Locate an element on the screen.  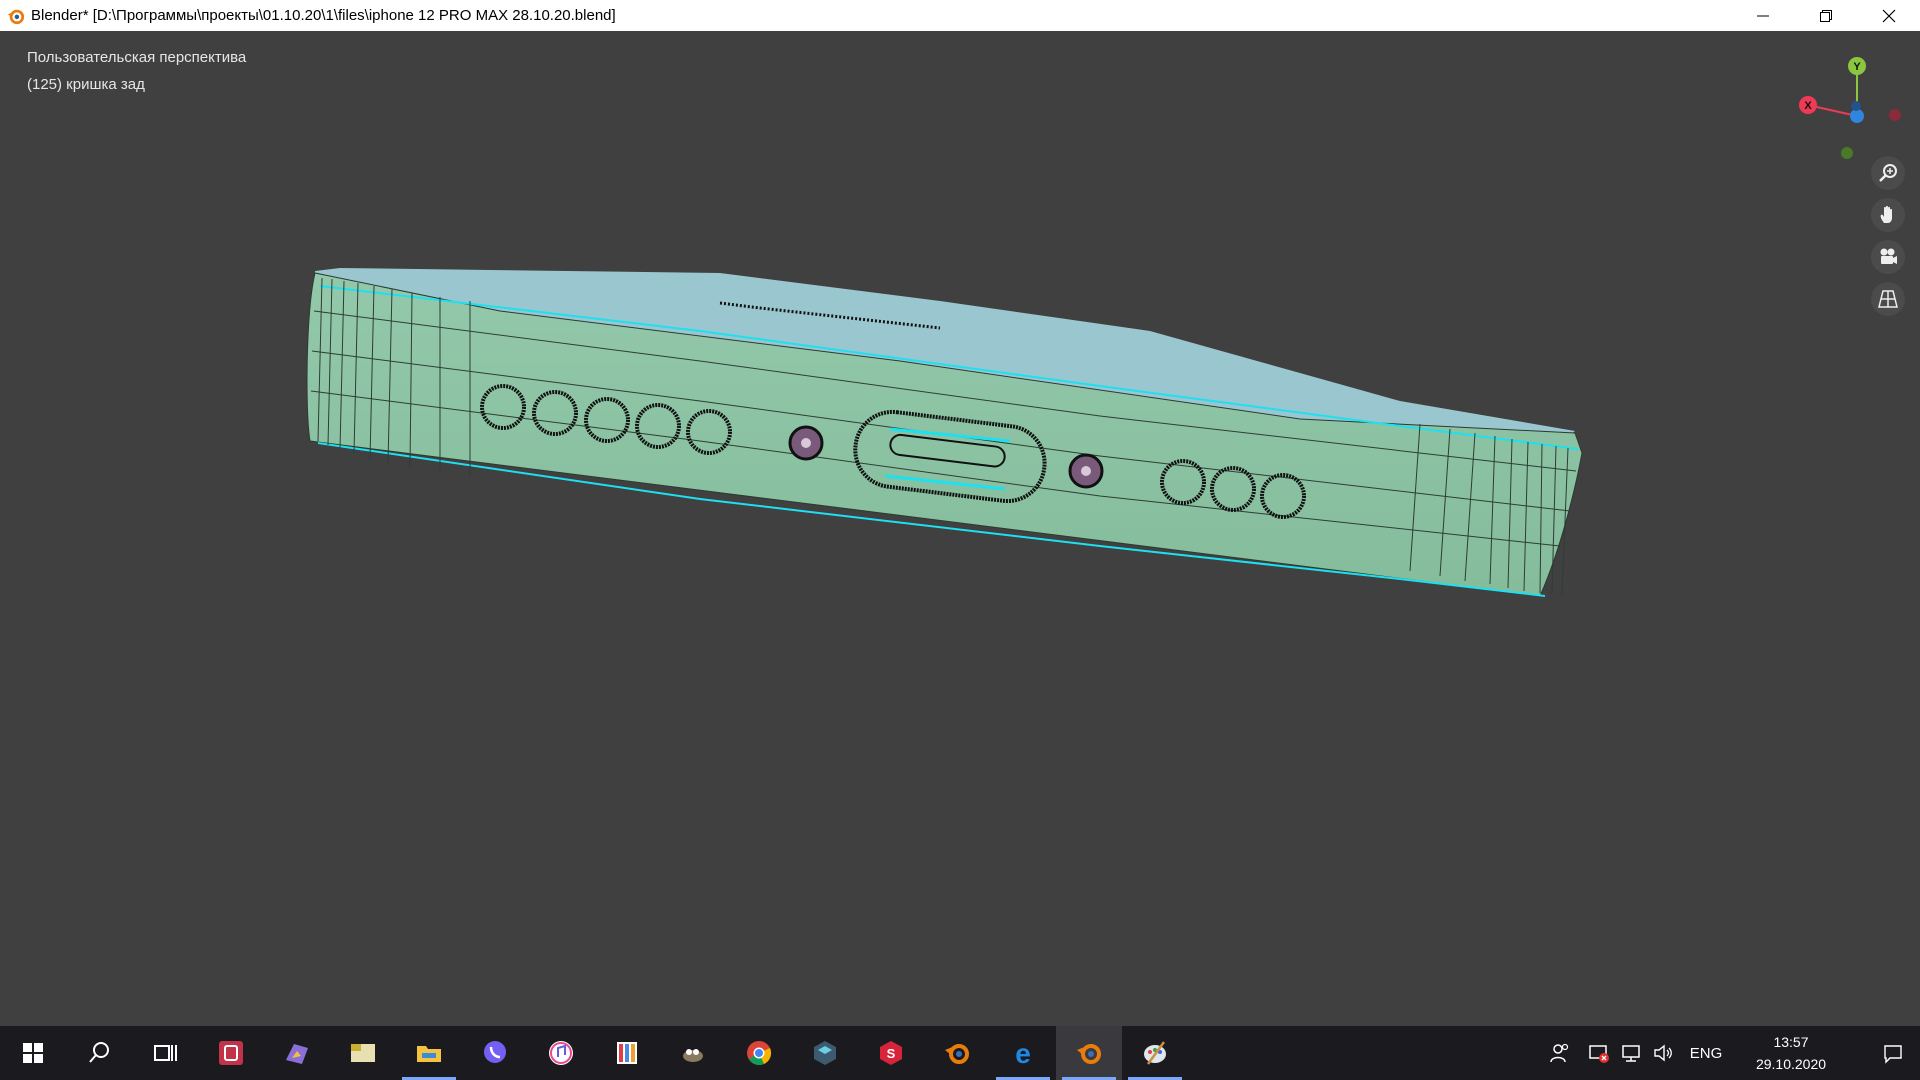
edge-icon: e is located at coordinates (1023, 1053).